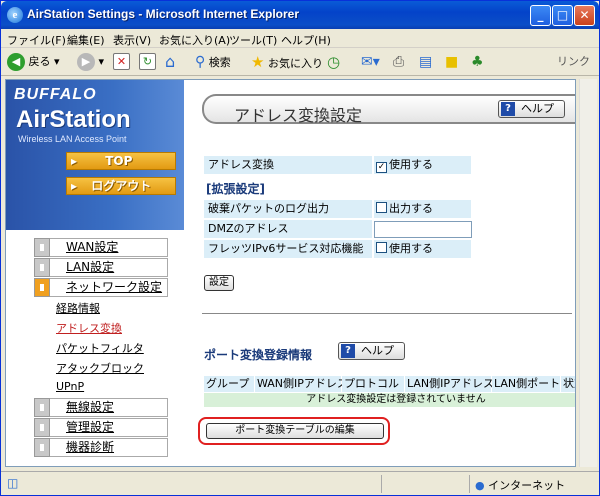  I want to click on top-link: ▸ TOP, so click(121, 161).